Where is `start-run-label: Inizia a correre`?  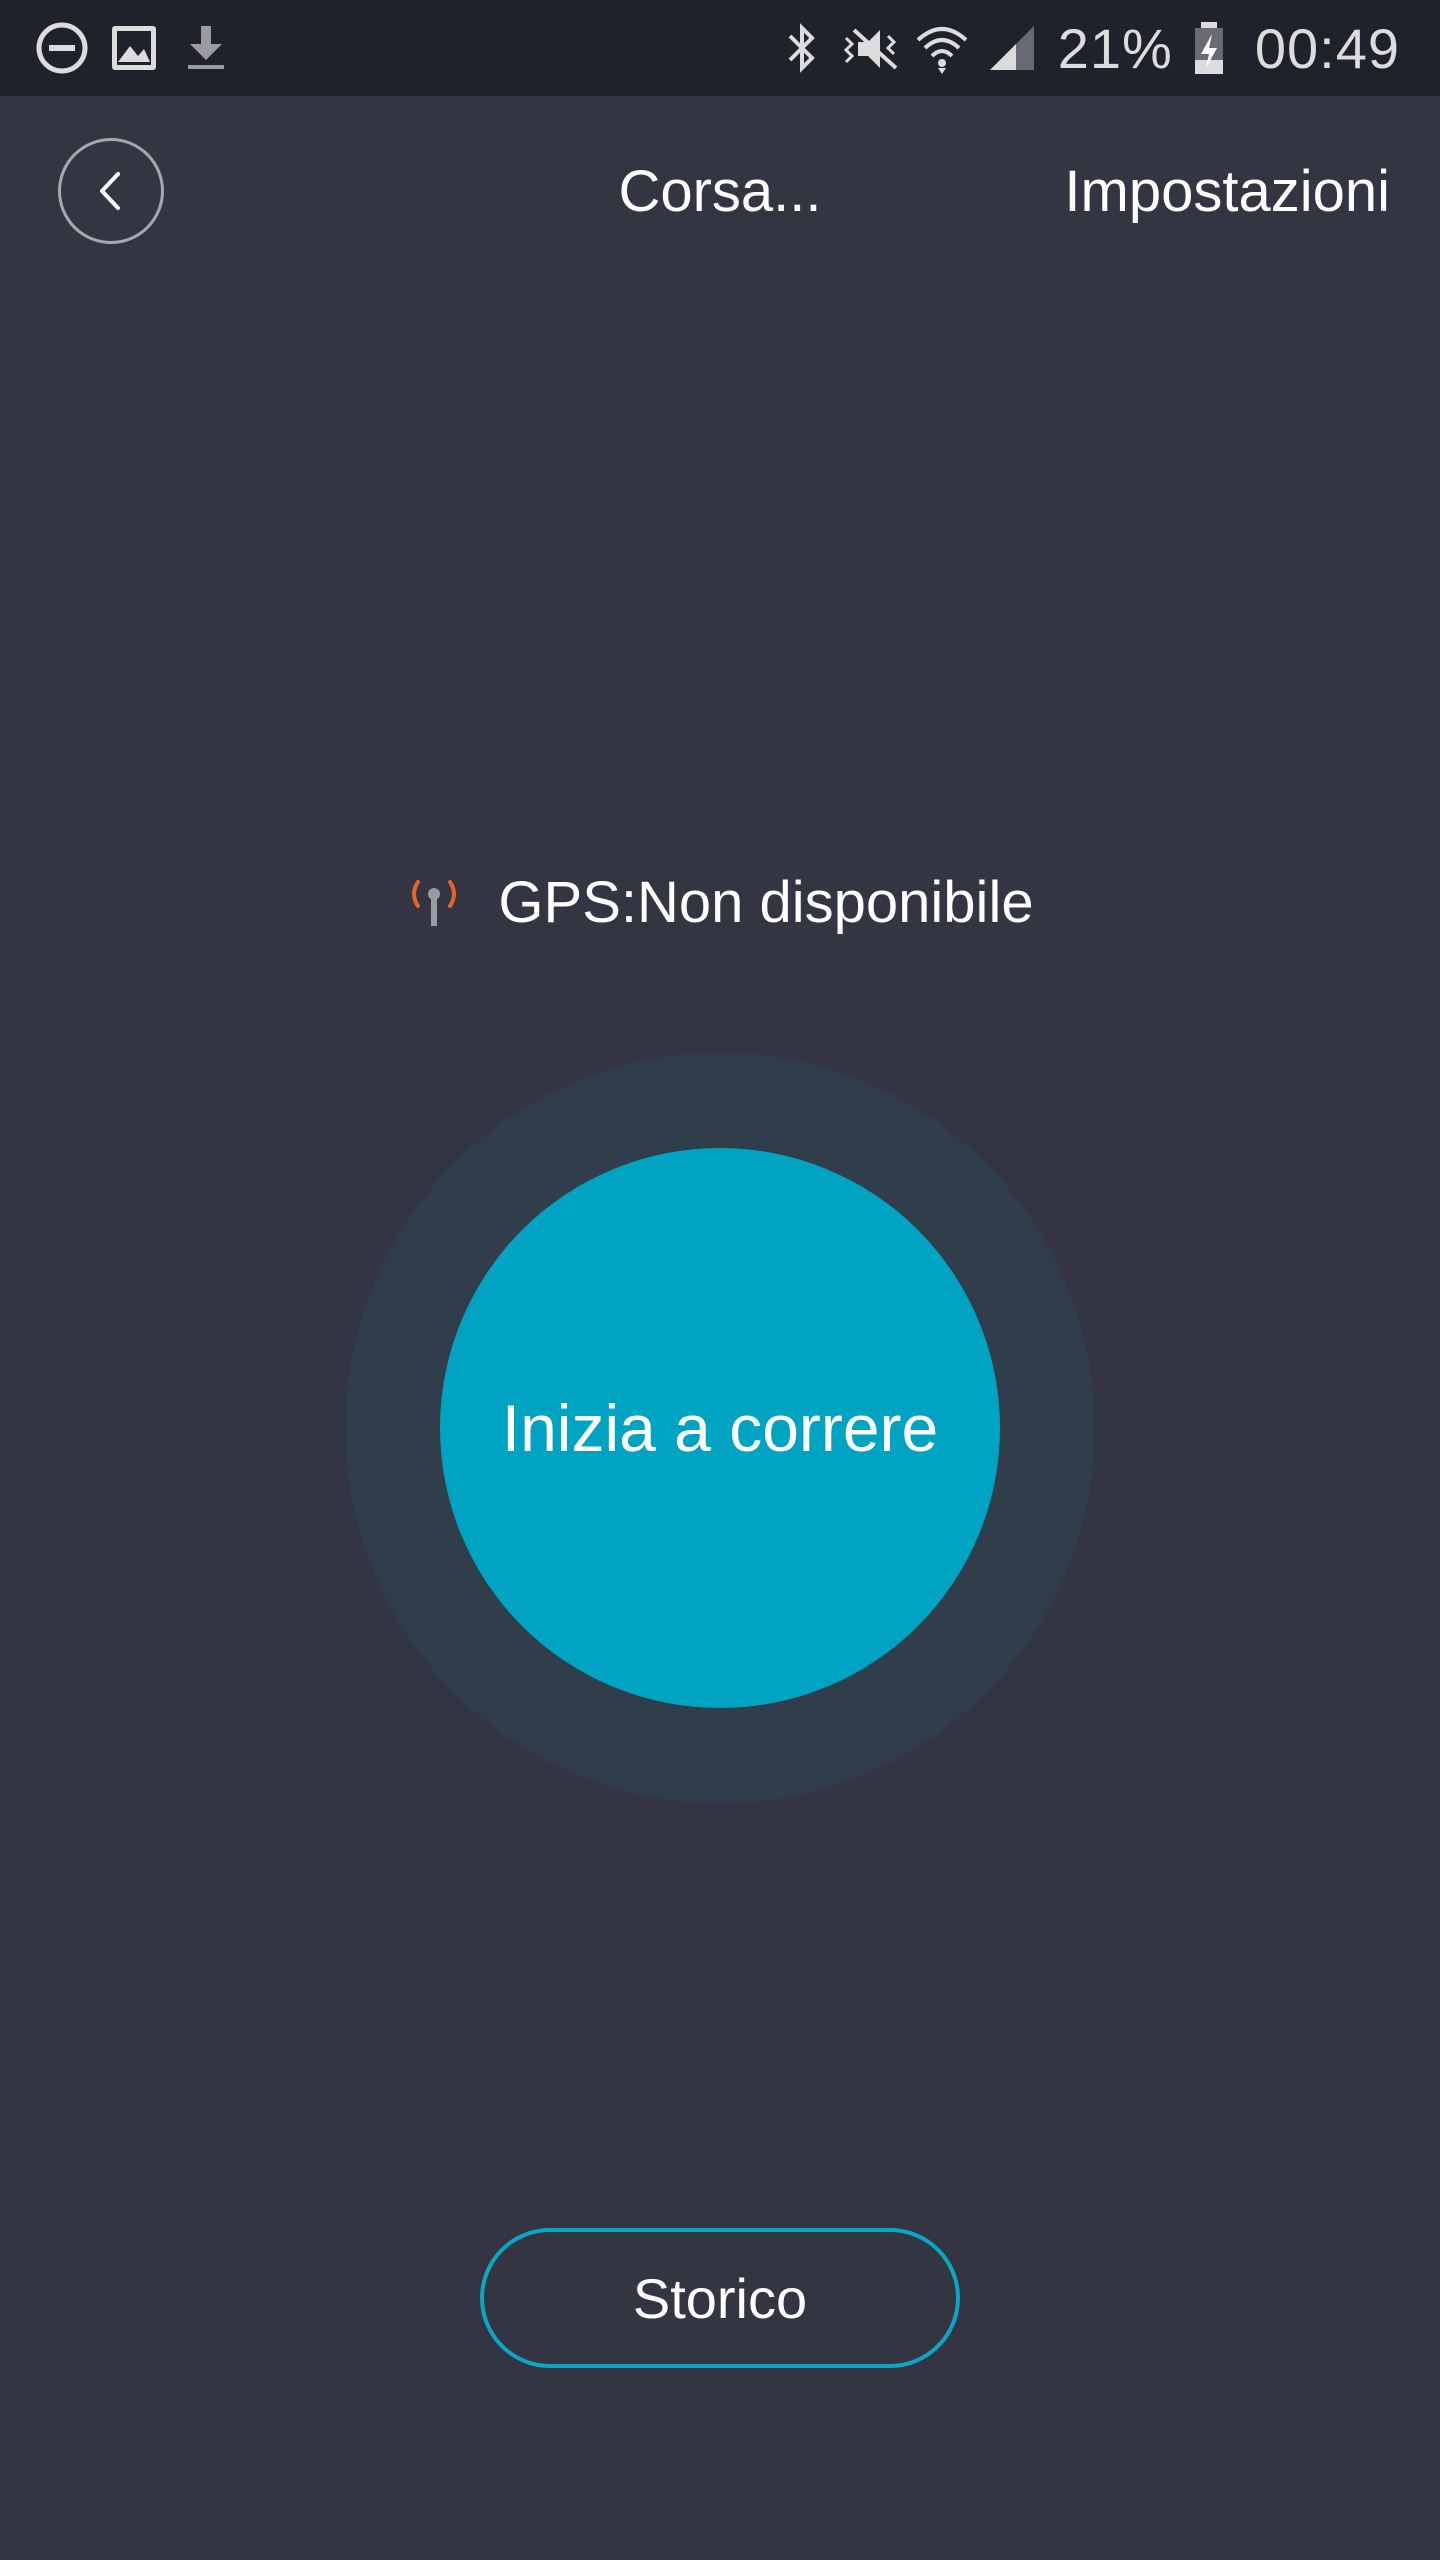
start-run-label: Inizia a correre is located at coordinates (720, 1428).